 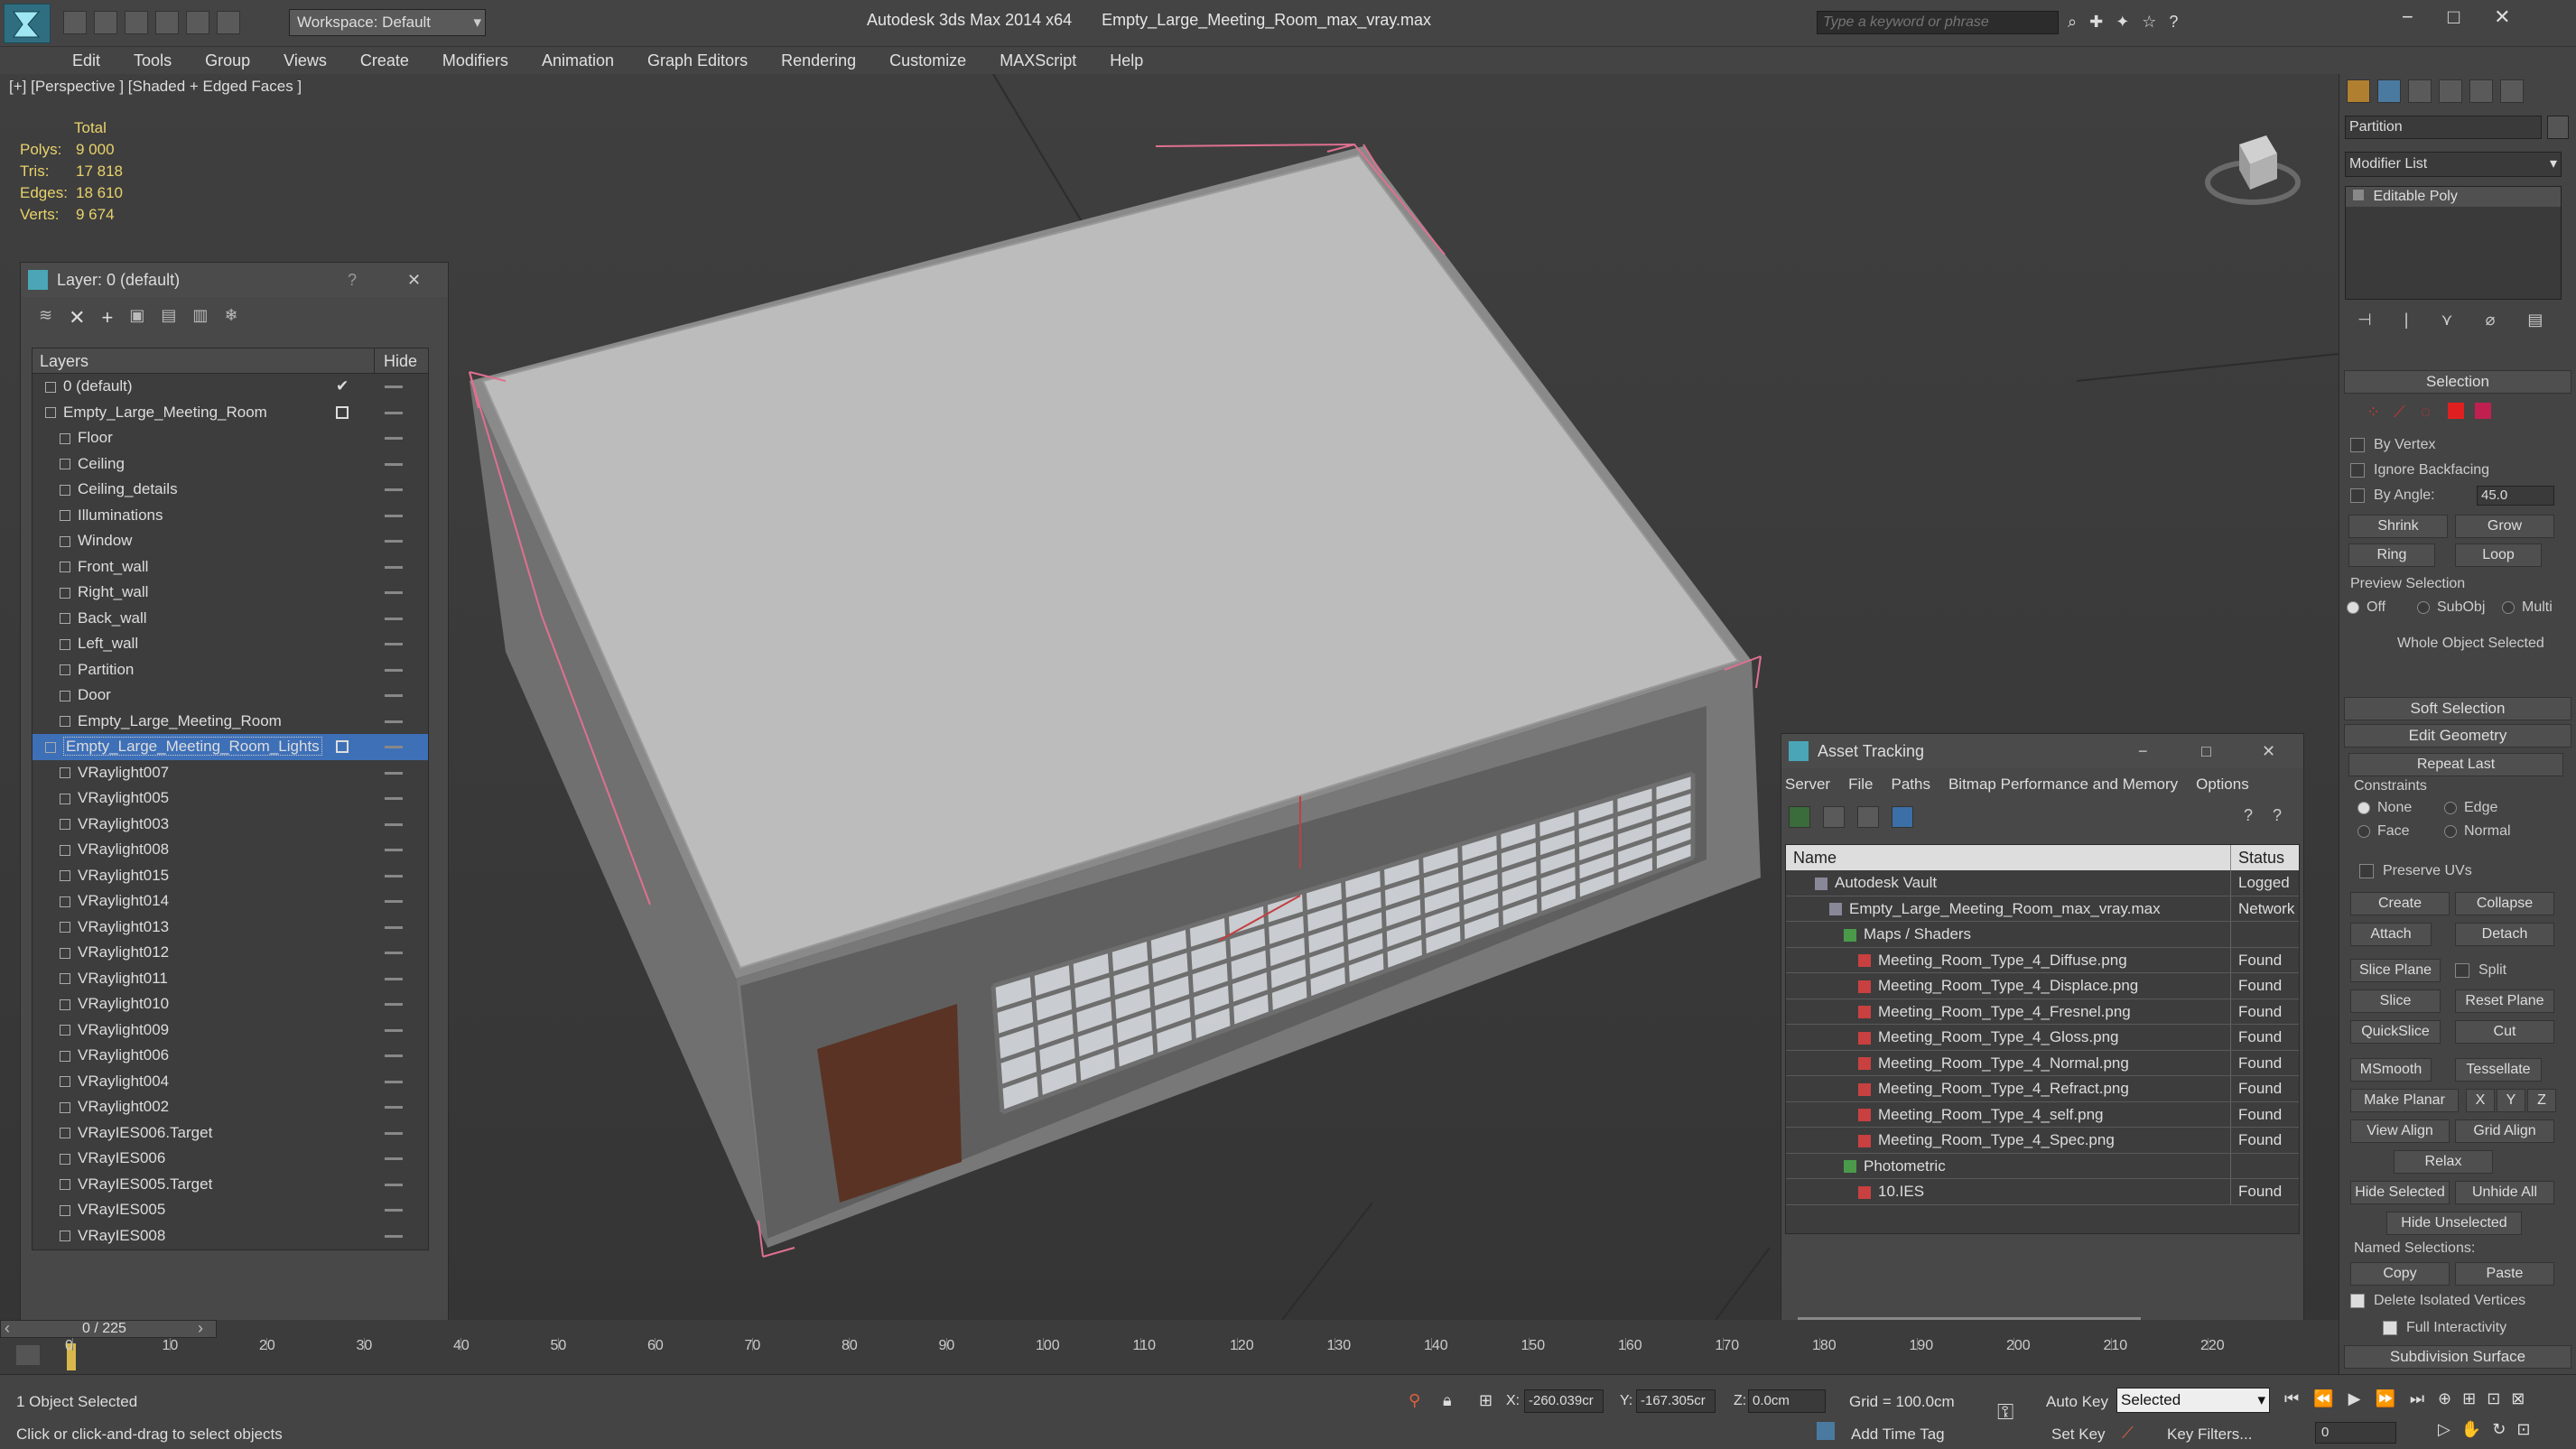 What do you see at coordinates (2457, 708) in the screenshot?
I see `soft-selection-rollout-header: Soft Selection` at bounding box center [2457, 708].